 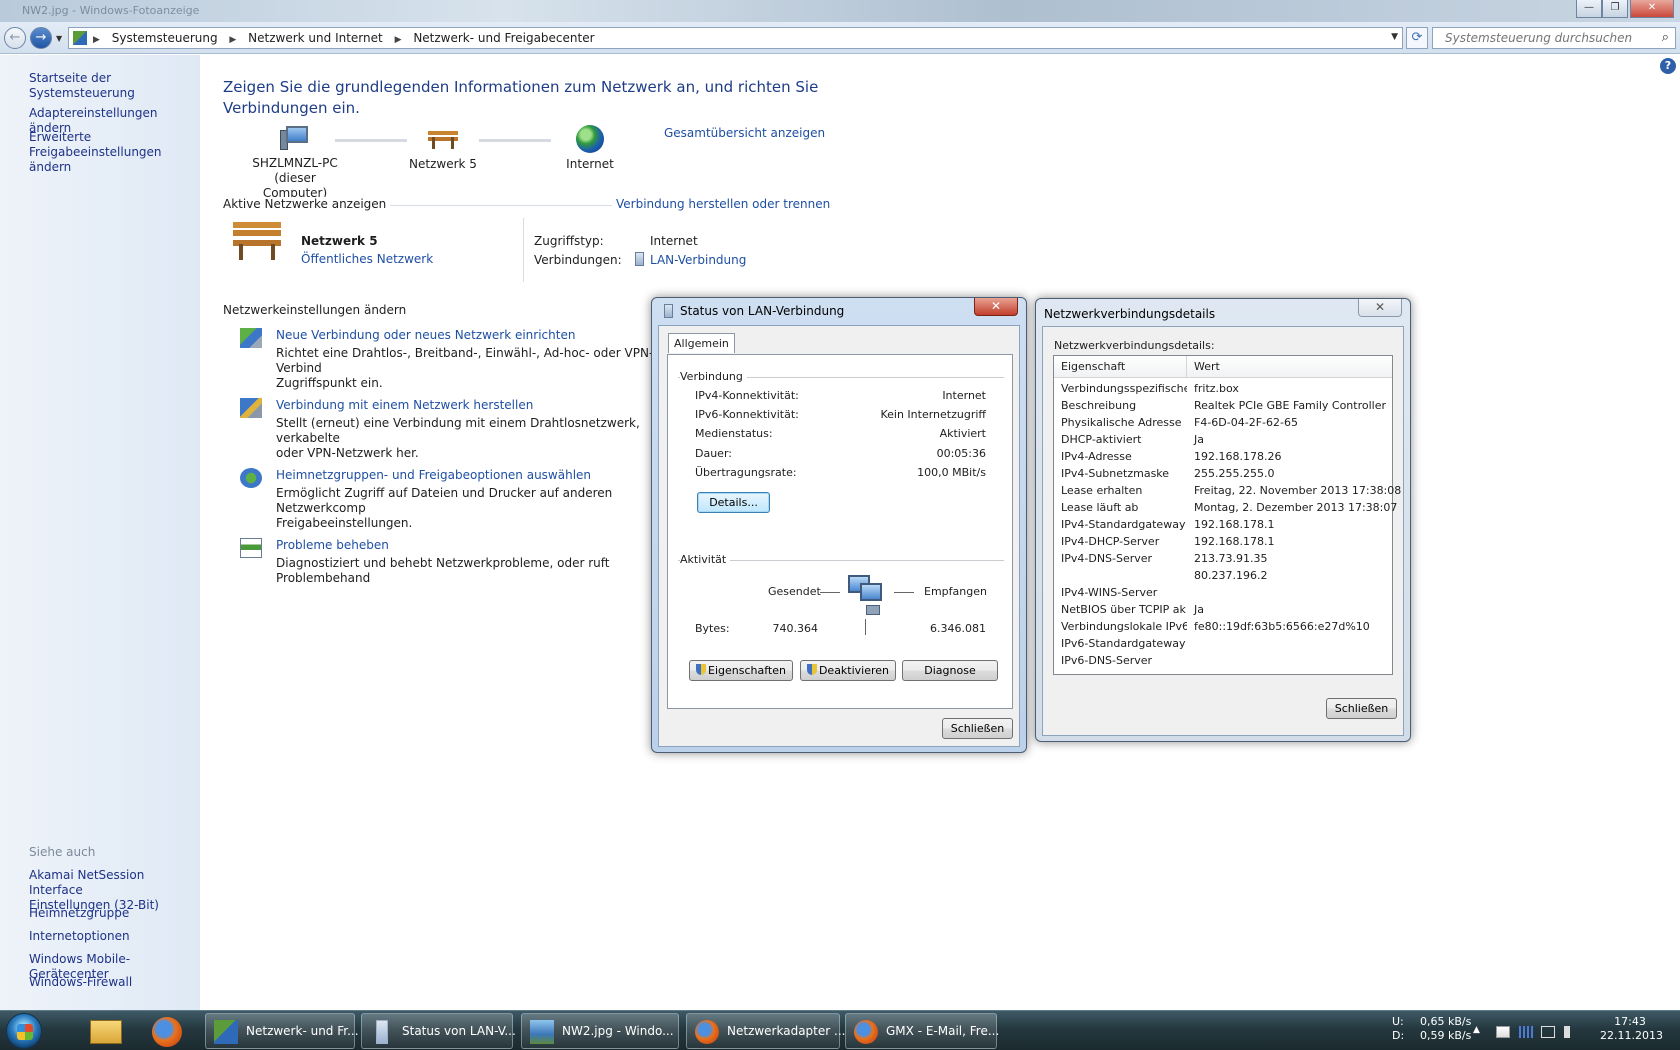 What do you see at coordinates (332, 545) in the screenshot?
I see `troubleshoot-link: Probleme beheben` at bounding box center [332, 545].